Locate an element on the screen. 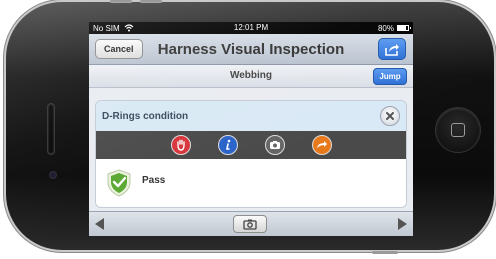  bottom-toolbar is located at coordinates (251, 223).